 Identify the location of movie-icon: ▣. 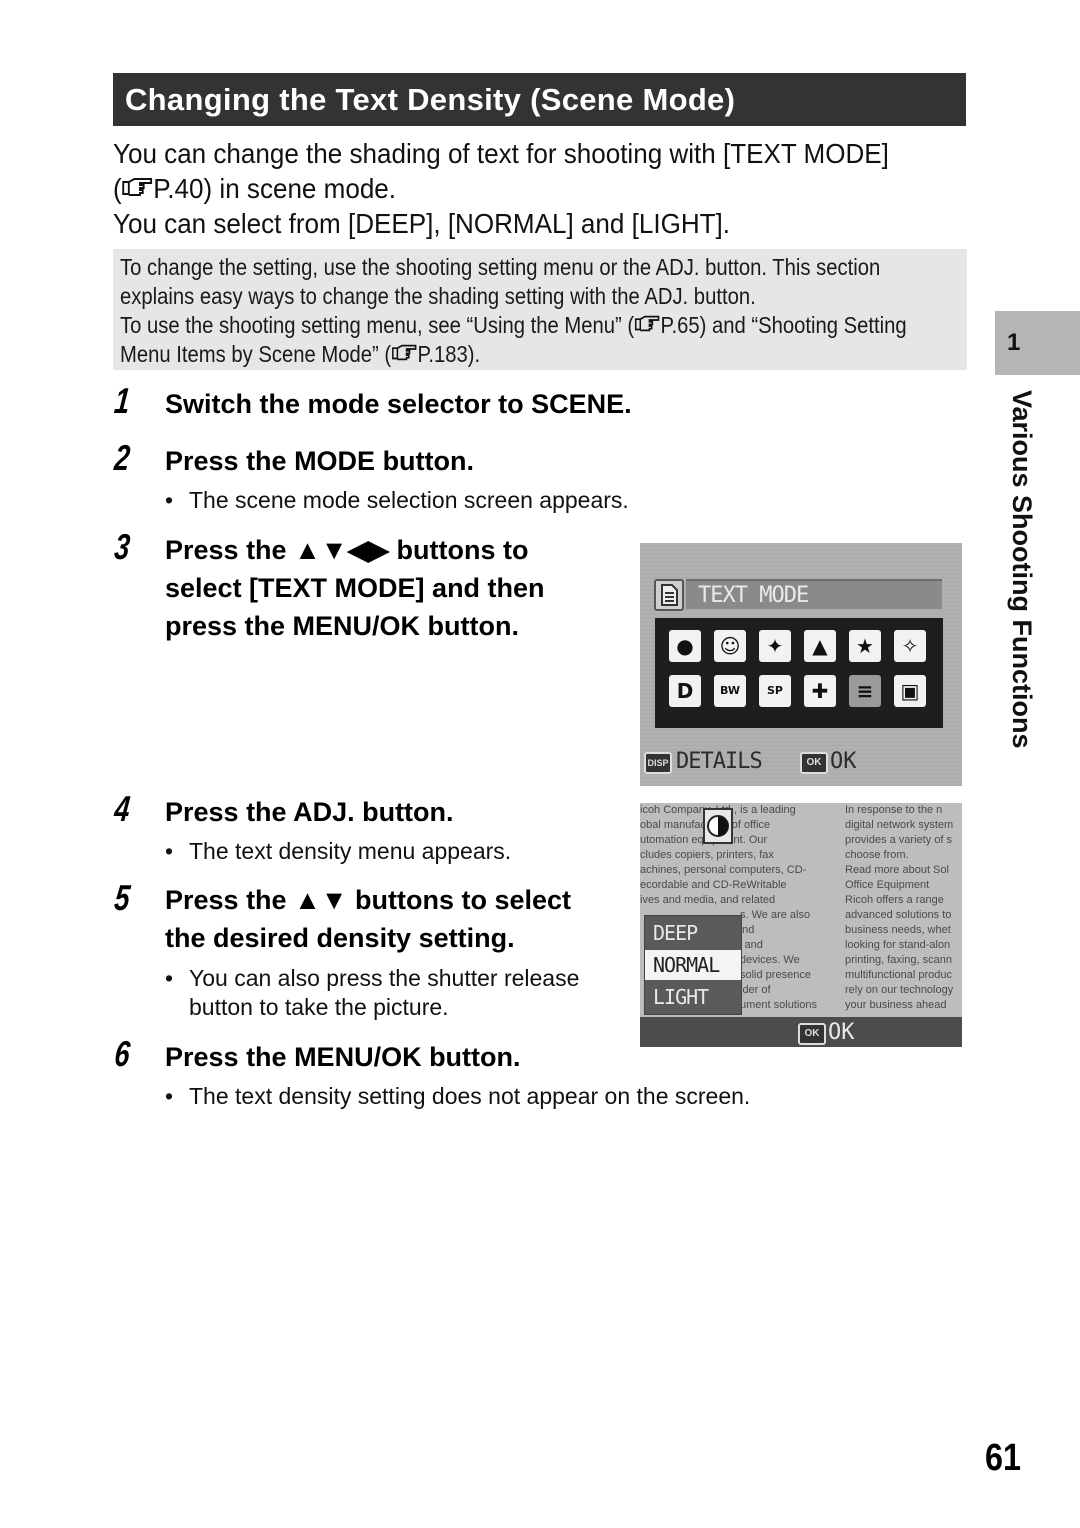
(910, 691).